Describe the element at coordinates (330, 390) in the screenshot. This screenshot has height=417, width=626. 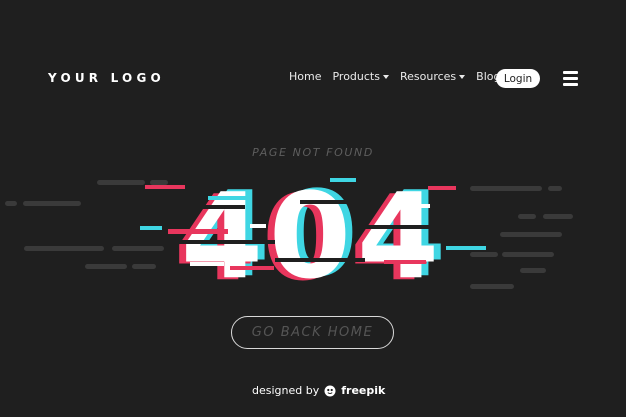
I see `freepik-logo-icon` at that location.